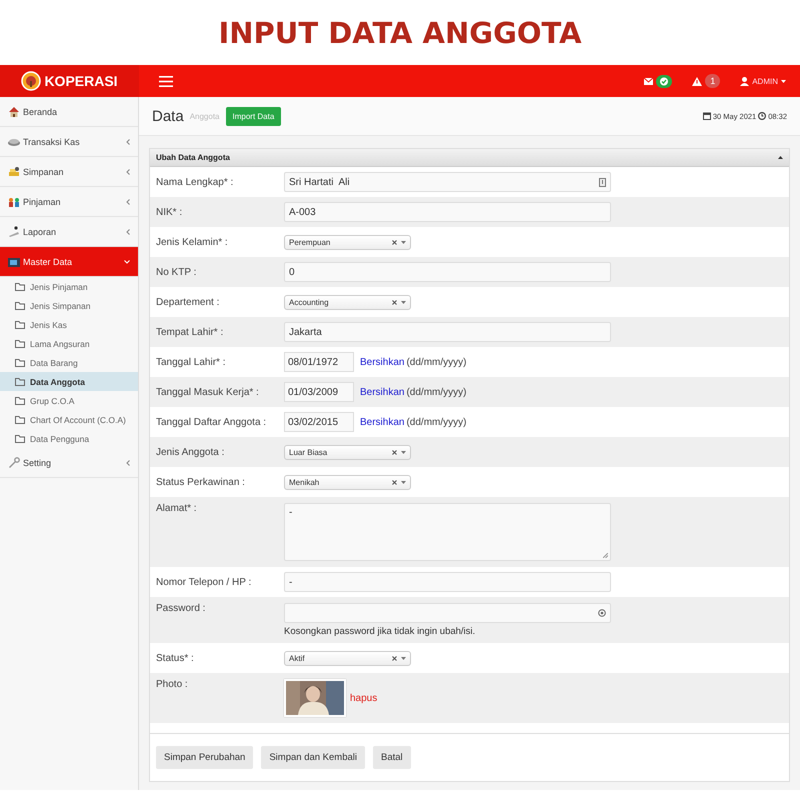 The image size is (800, 800). Describe the element at coordinates (664, 81) in the screenshot. I see `check-badge-icon` at that location.